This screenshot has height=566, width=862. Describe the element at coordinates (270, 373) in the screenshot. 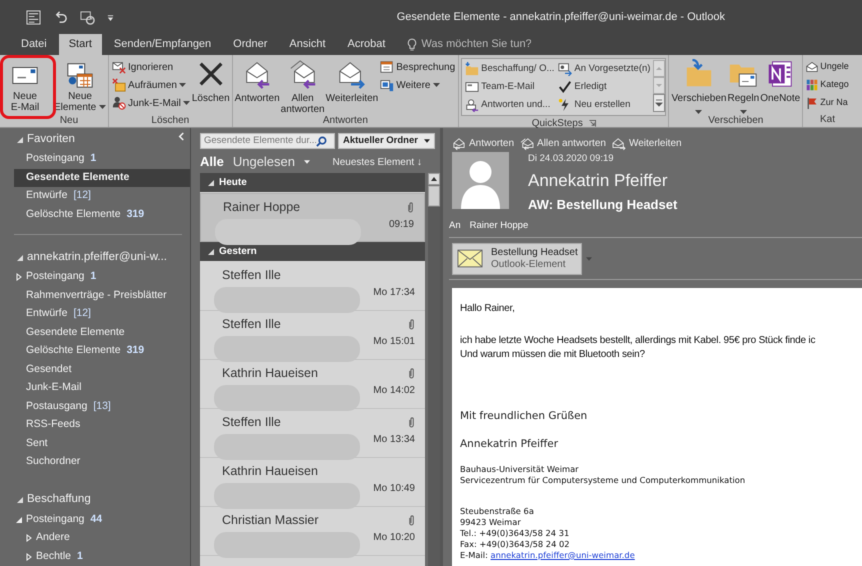

I see `sender-name: Kathrin Haueisen` at that location.